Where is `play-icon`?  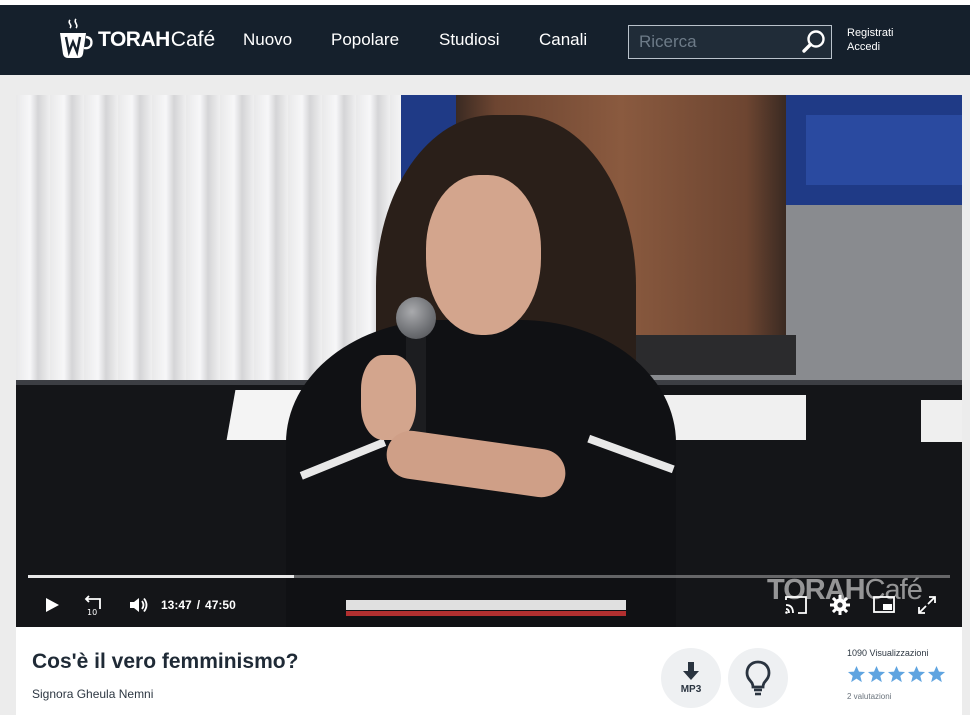
play-icon is located at coordinates (52, 605).